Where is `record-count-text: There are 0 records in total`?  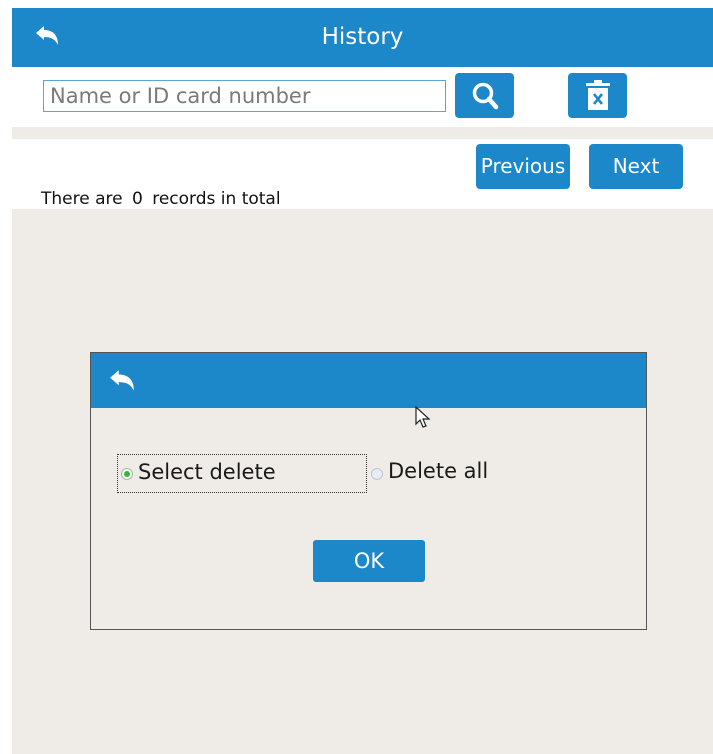
record-count-text: There are 0 records in total is located at coordinates (161, 199).